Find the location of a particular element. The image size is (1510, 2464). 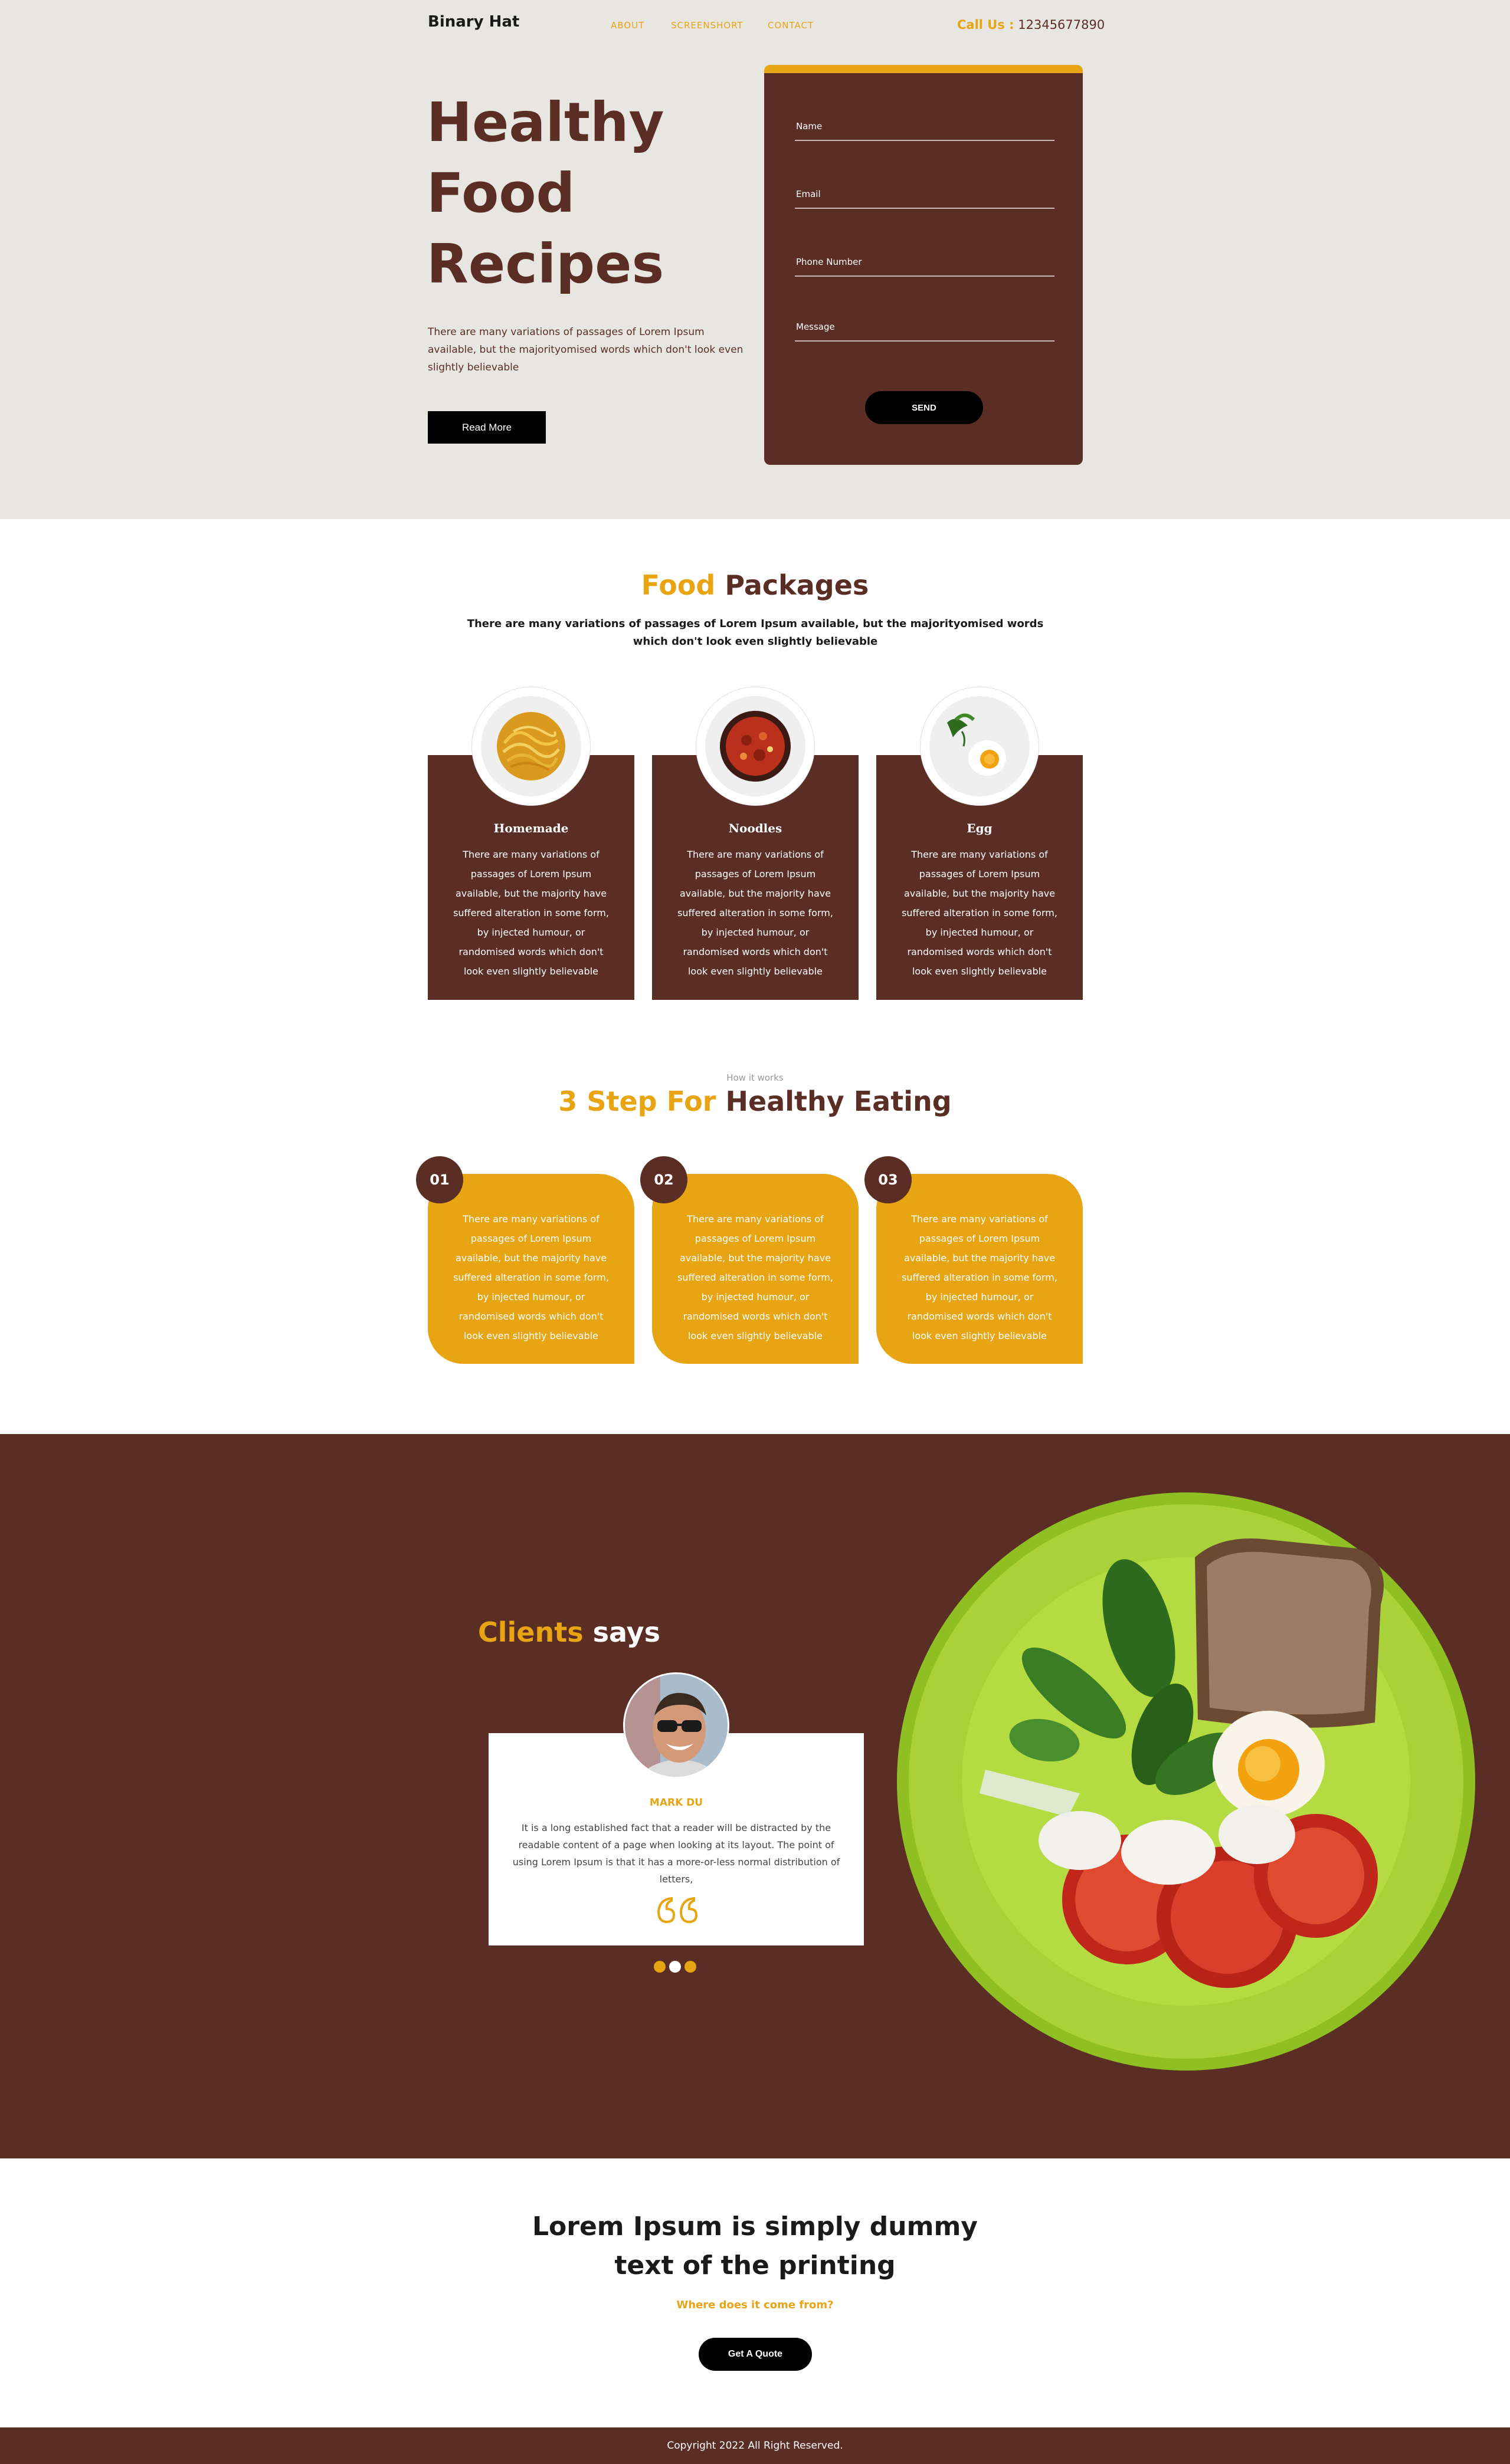

packages-title-rest: Packages is located at coordinates (797, 585).